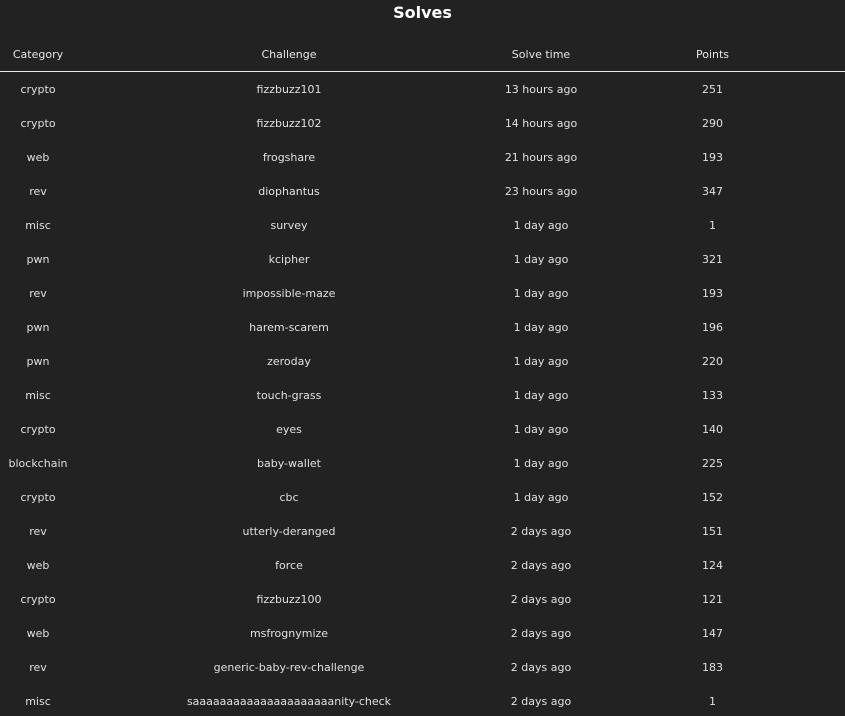 The height and width of the screenshot is (716, 845). I want to click on challenge-link: fizzbuzz102, so click(289, 123).